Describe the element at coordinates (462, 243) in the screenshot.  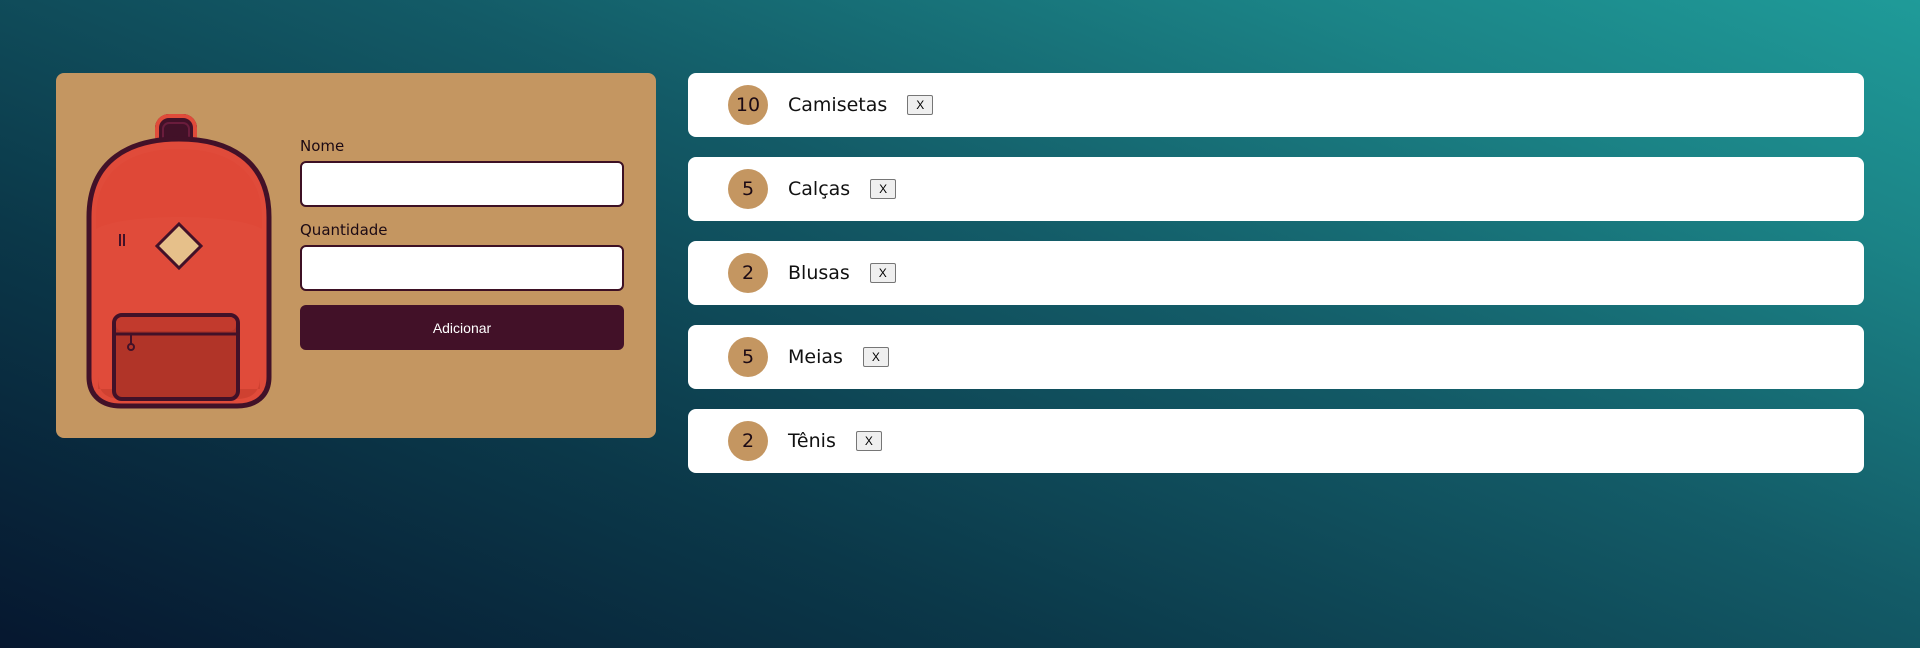
I see `add-item-form: Nome Quantidade Adicionar` at that location.